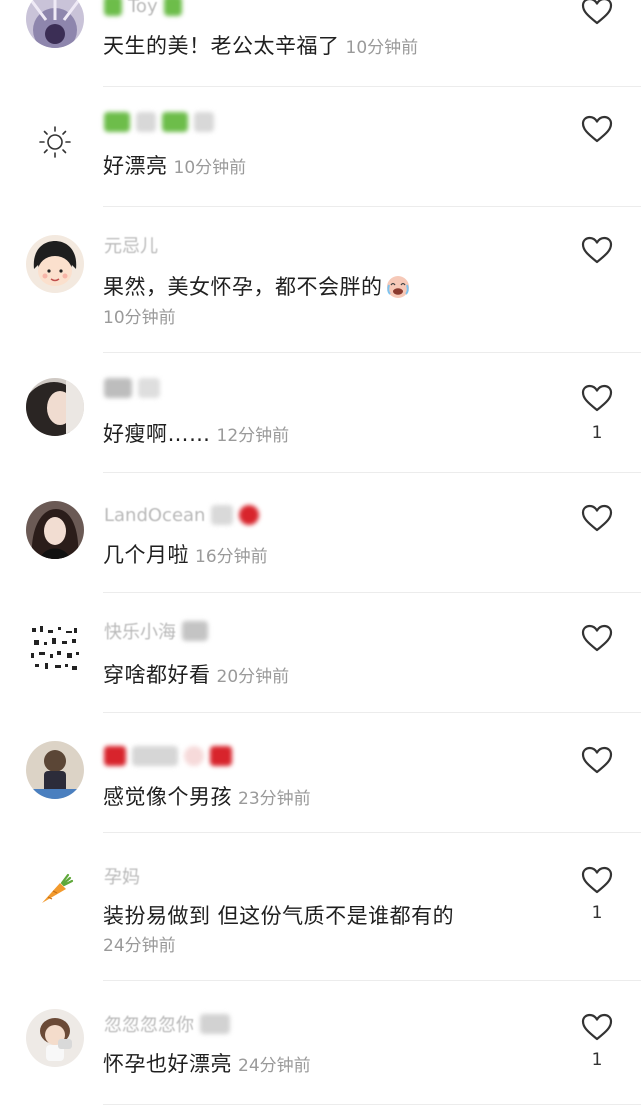 The image size is (641, 1118). I want to click on comment-text: 感觉像个男孩, so click(167, 797).